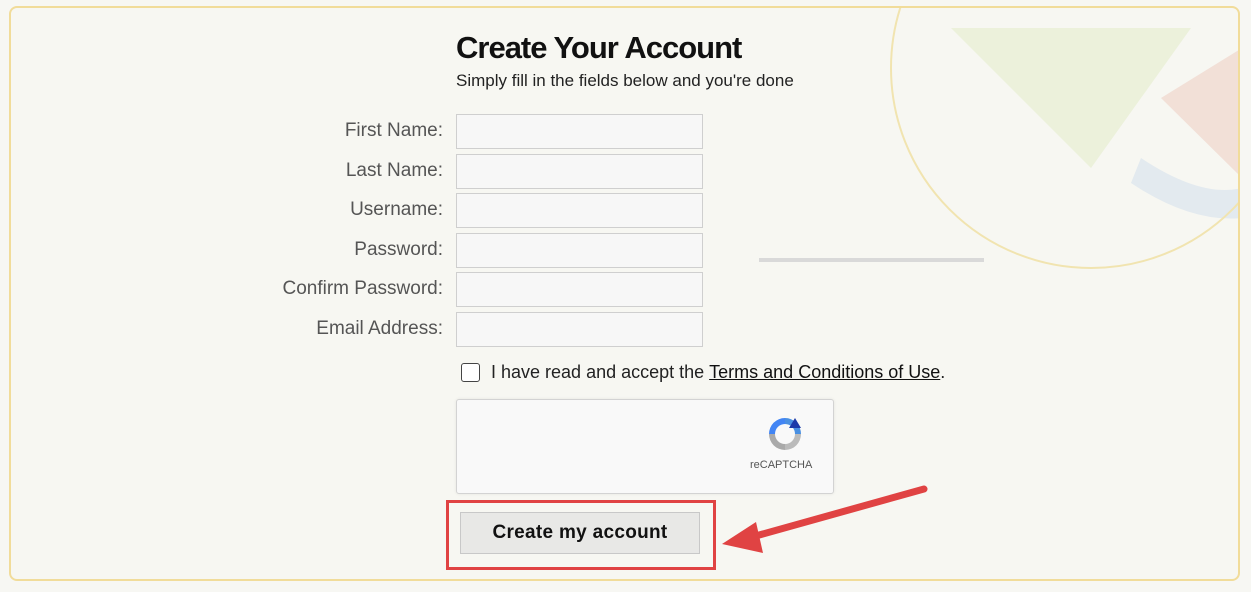 The height and width of the screenshot is (592, 1251). What do you see at coordinates (393, 130) in the screenshot?
I see `first-name-label: First Name:` at bounding box center [393, 130].